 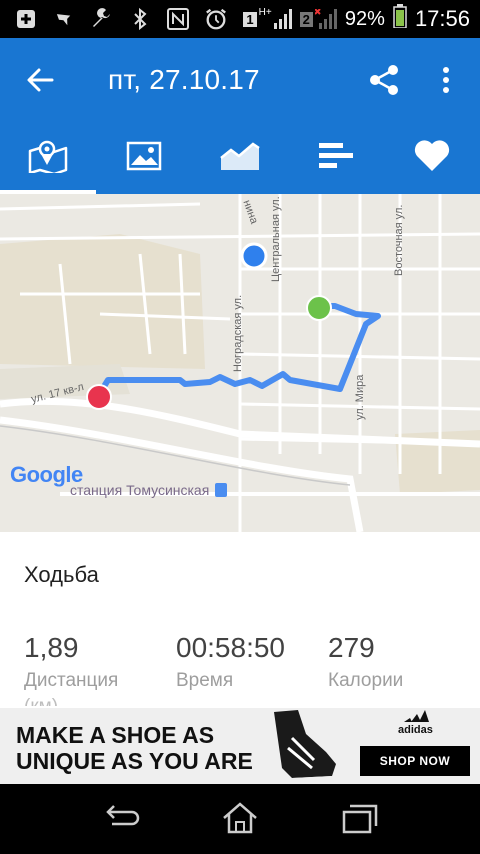 I want to click on street-label-centralnaya: Центральная ул., so click(x=276, y=239).